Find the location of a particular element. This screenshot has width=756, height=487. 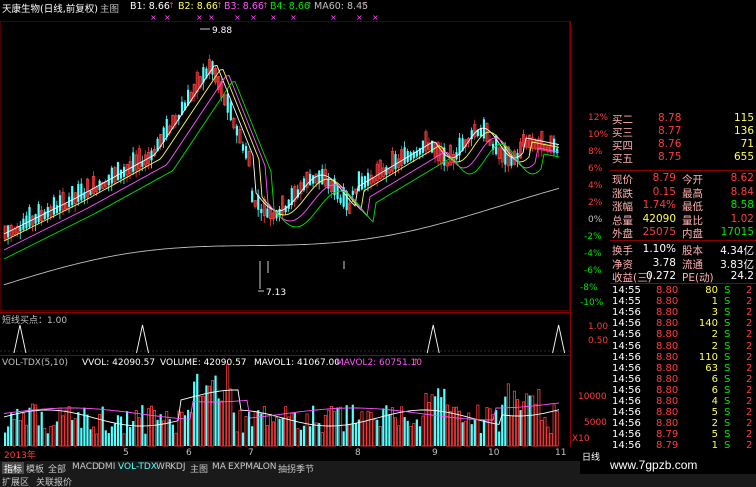

trade-row: 14:55 8.80 1 S 2 is located at coordinates (684, 301).